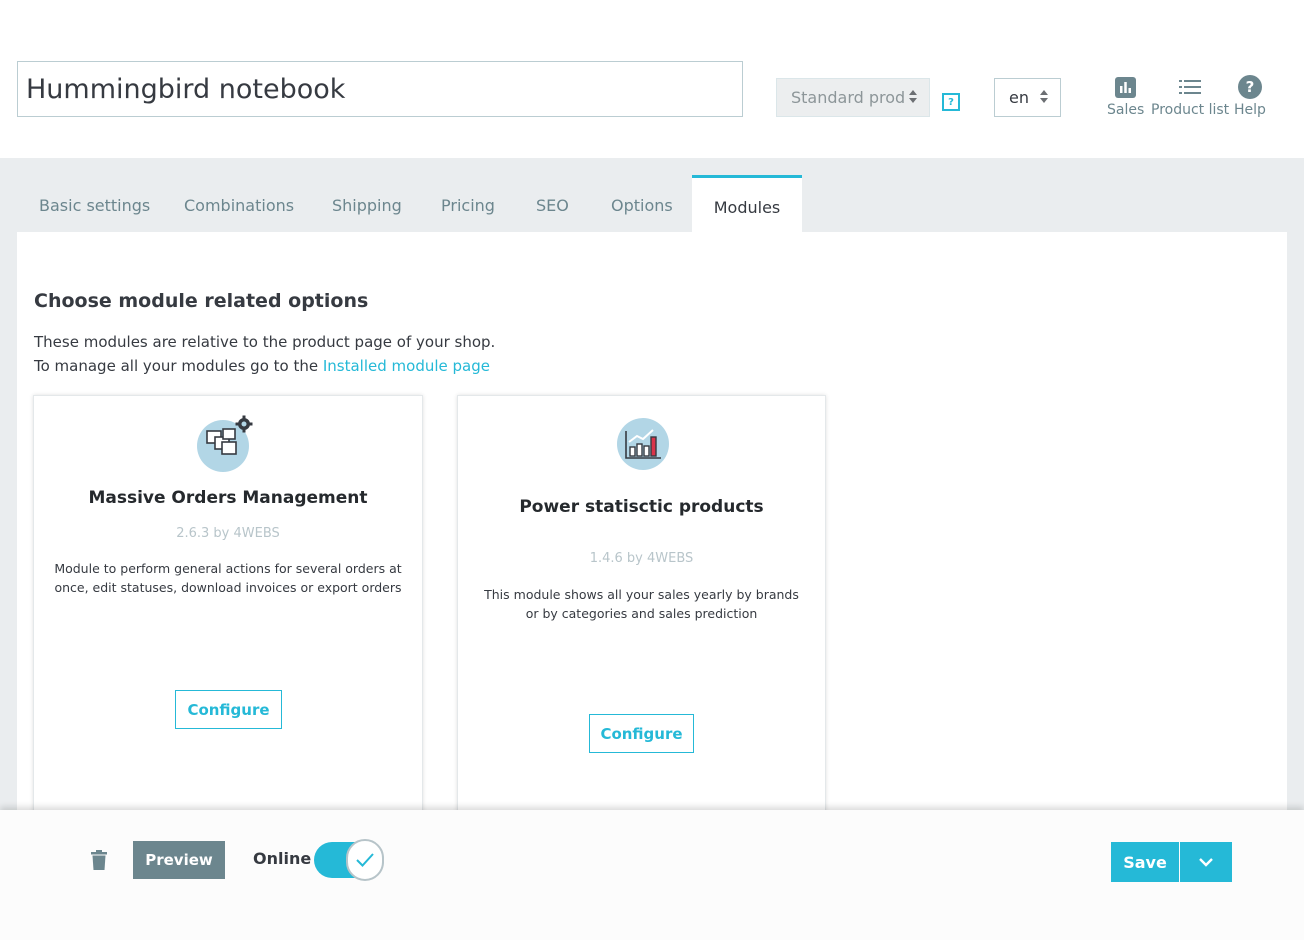 This screenshot has width=1304, height=940. What do you see at coordinates (228, 498) in the screenshot?
I see `module-name: Massive Orders Management` at bounding box center [228, 498].